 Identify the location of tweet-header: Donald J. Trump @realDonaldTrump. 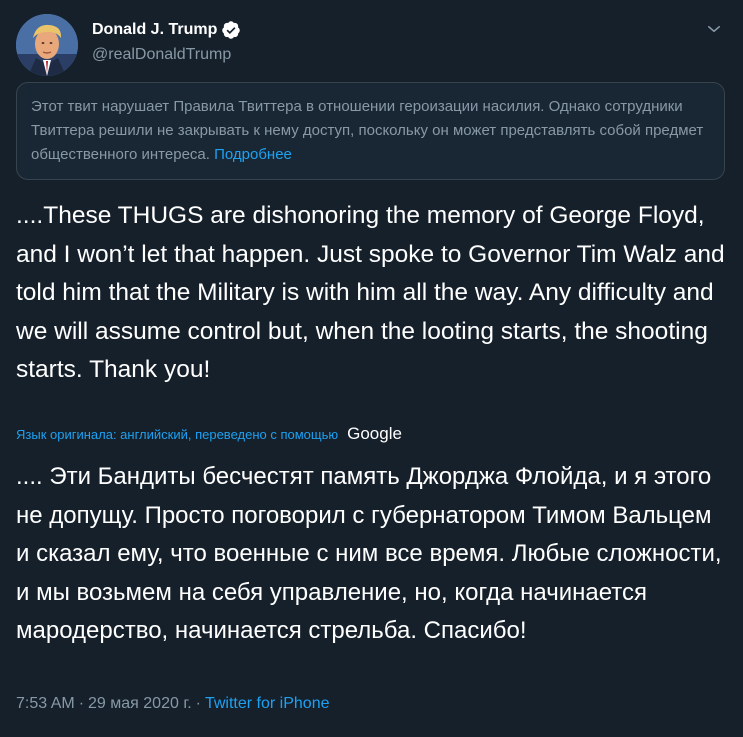
(371, 45).